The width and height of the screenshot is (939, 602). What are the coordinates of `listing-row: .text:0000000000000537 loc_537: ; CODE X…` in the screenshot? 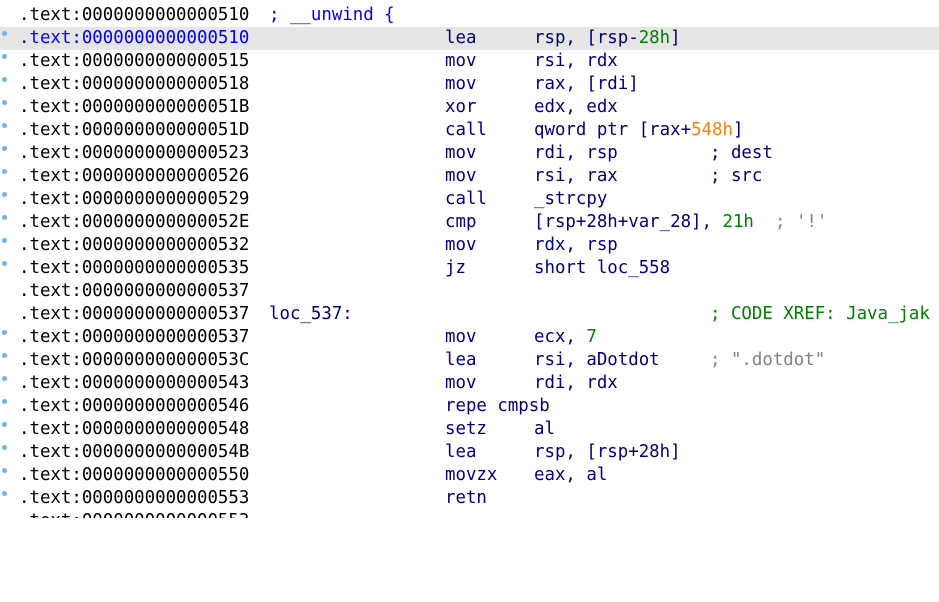 It's located at (469, 314).